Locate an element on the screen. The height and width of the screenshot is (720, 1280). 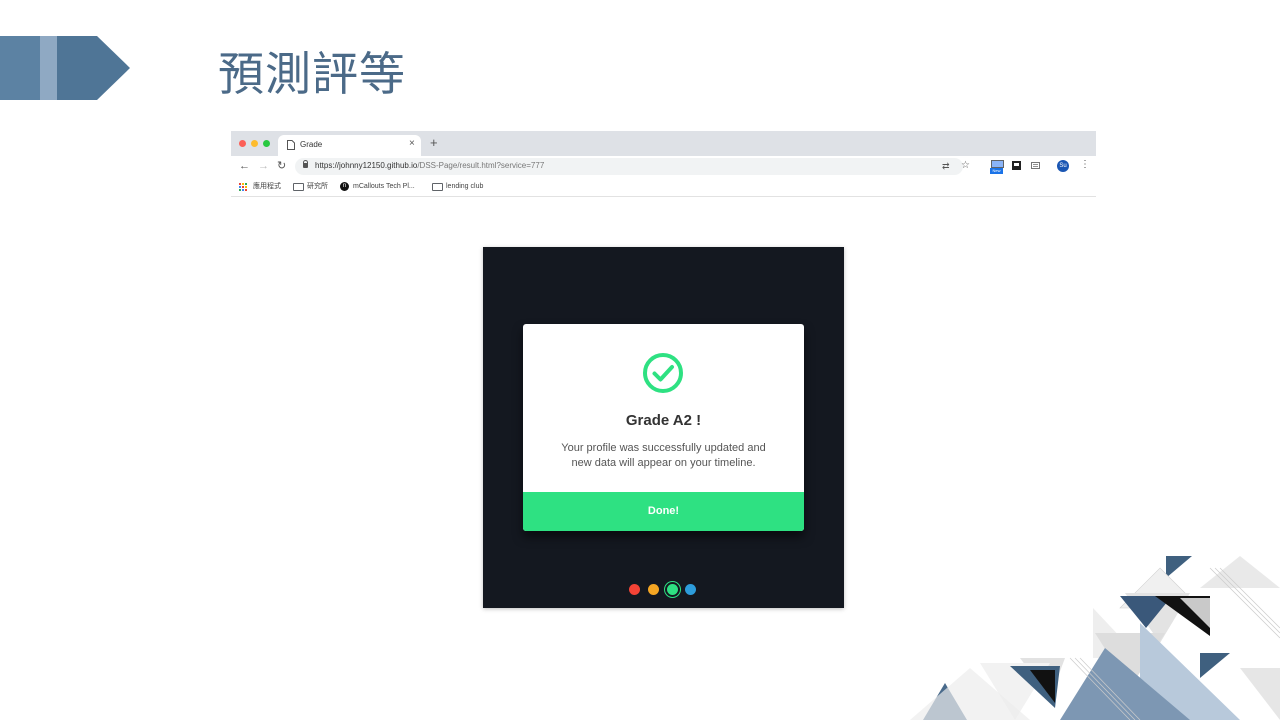
forward-button: → is located at coordinates (263, 166).